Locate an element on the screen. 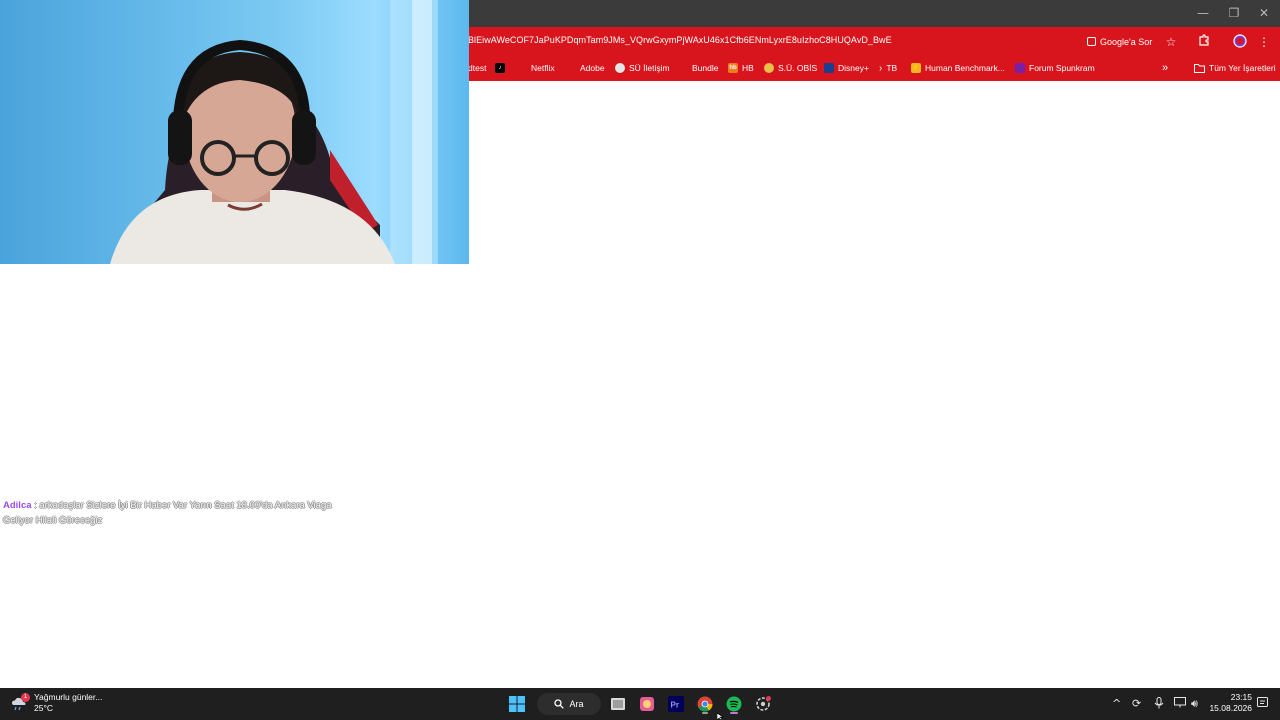 Image resolution: width=1280 pixels, height=720 pixels. bookmark-su-iletisim: SÜ İletişim is located at coordinates (642, 68).